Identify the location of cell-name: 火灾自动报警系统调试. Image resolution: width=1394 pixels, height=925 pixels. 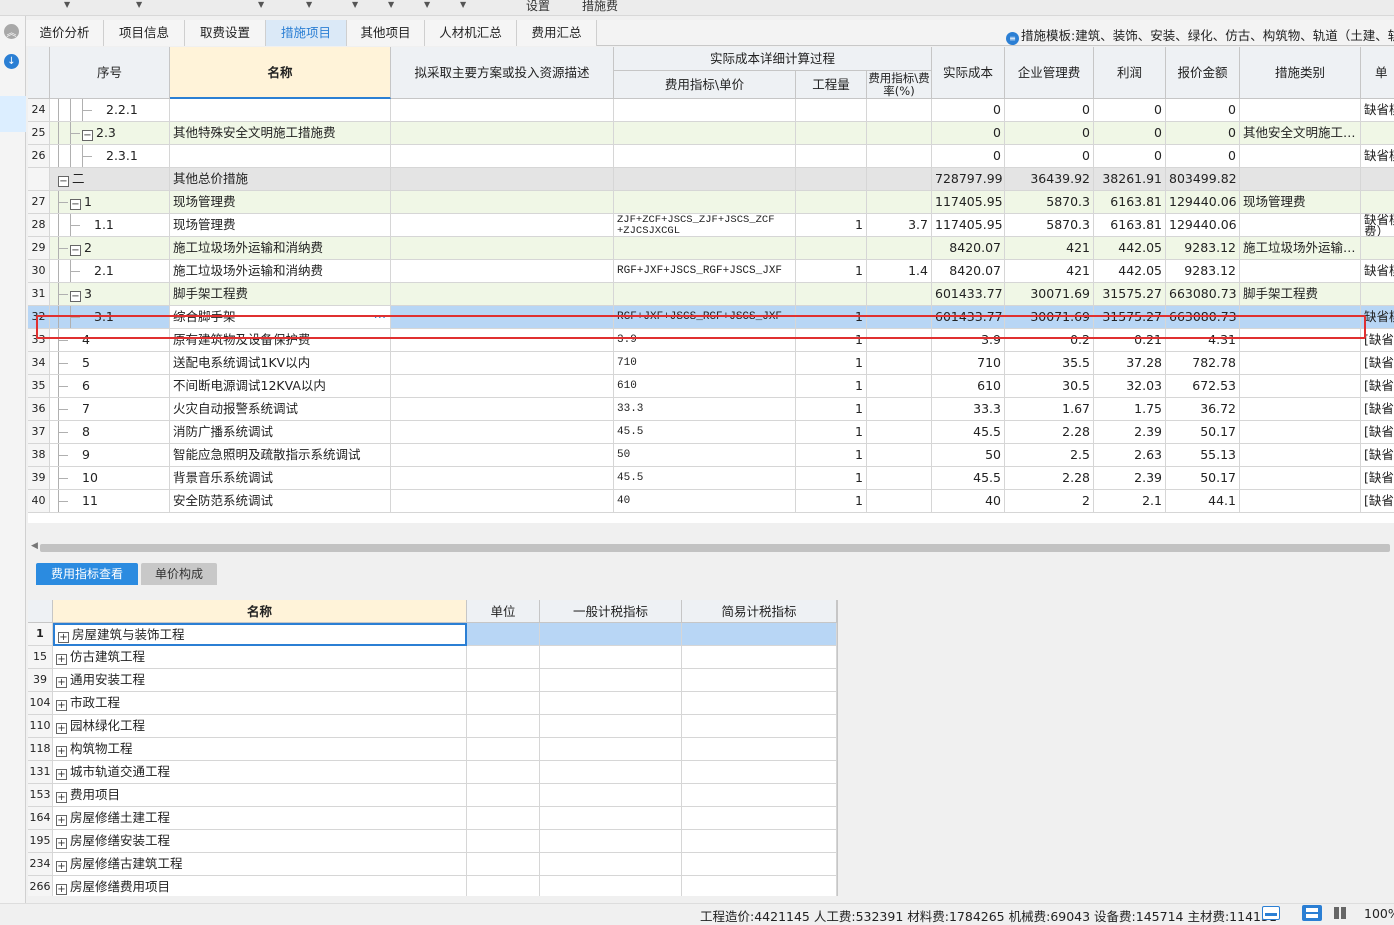
(280, 409).